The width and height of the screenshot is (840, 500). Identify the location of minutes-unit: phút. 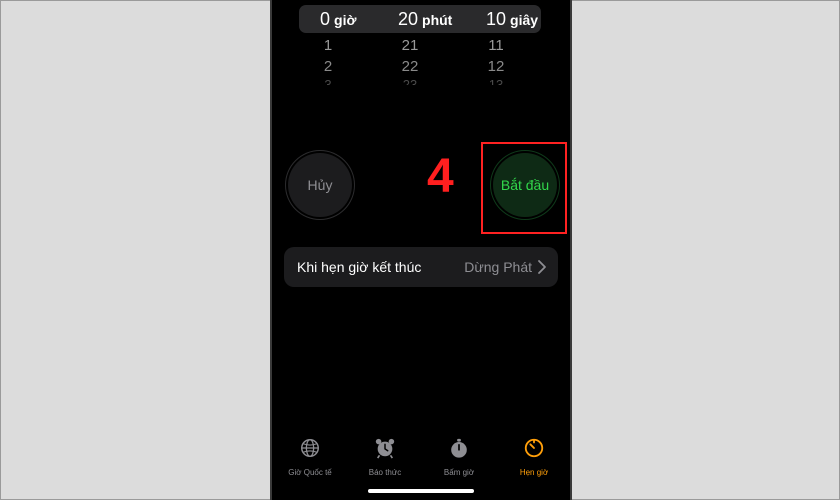
(437, 20).